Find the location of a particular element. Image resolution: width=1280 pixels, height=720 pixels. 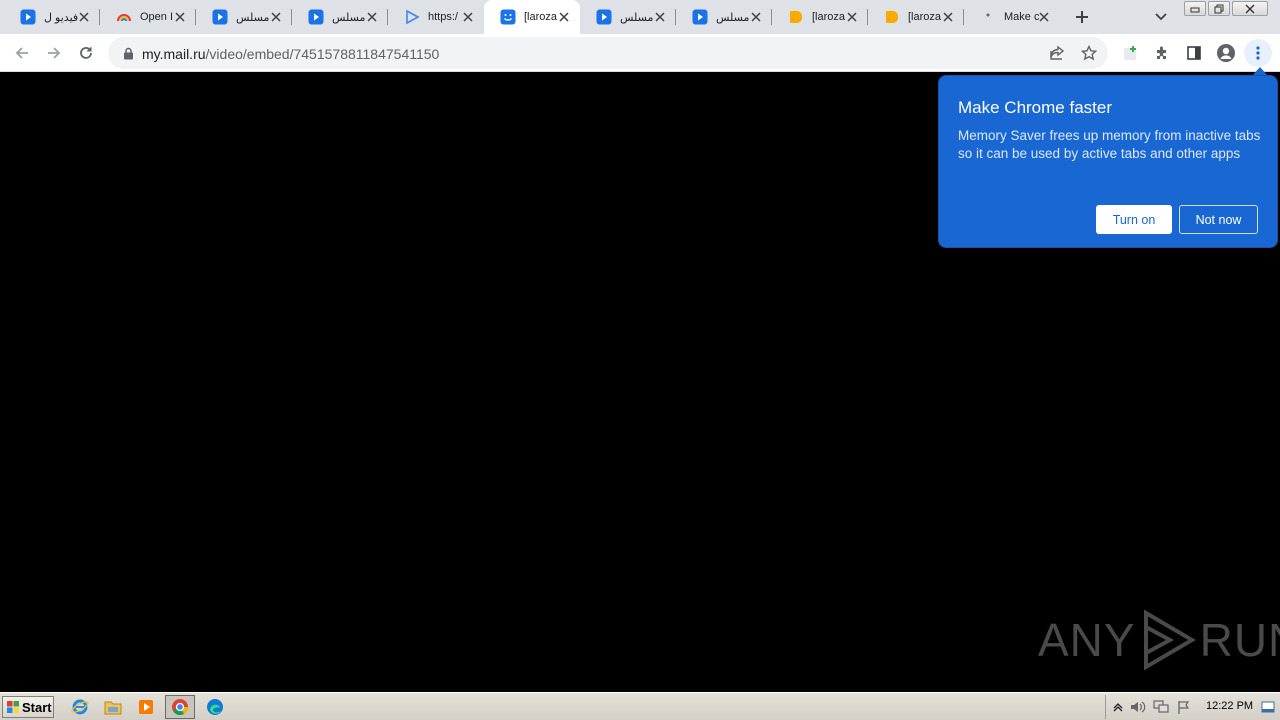

file-explorer-icon is located at coordinates (113, 707).